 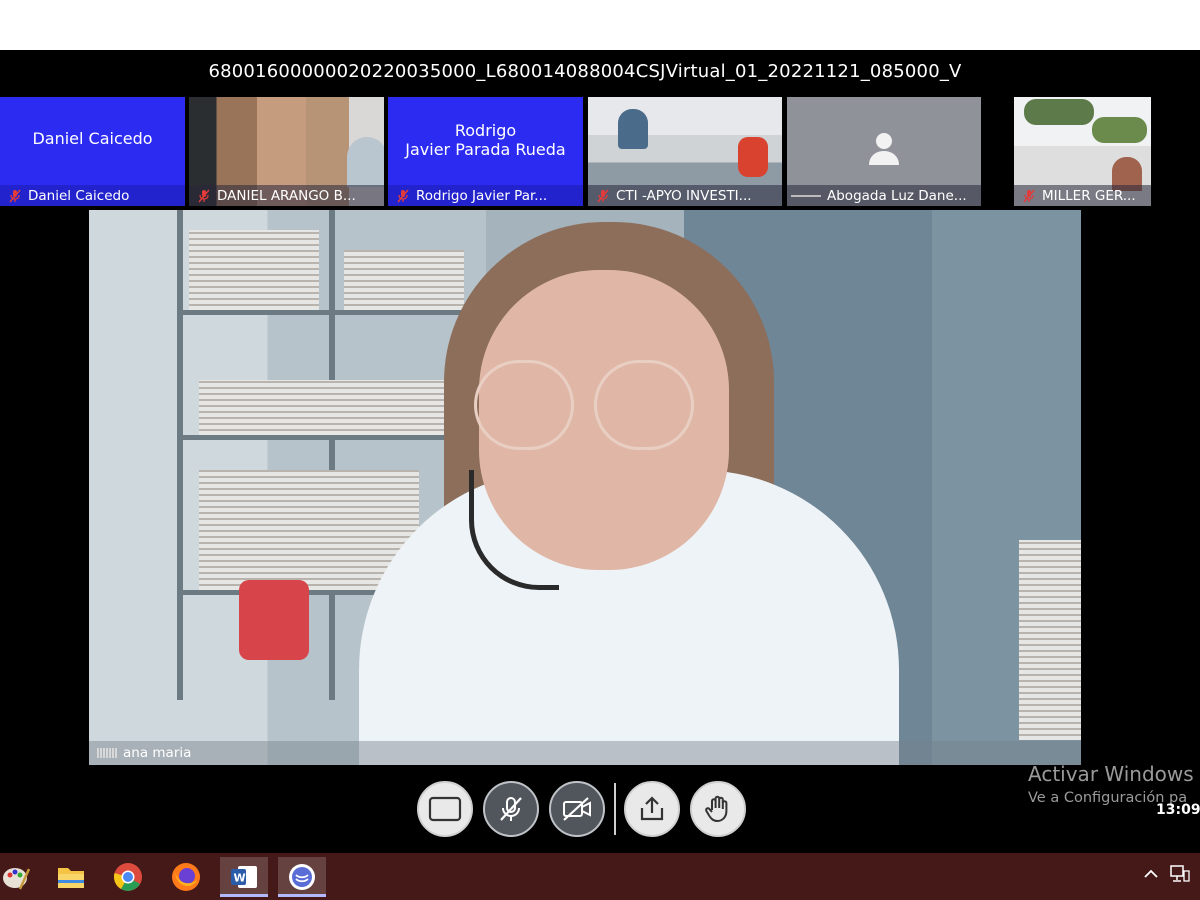 I want to click on tile-label-bar: Daniel Caicedo, so click(x=92, y=195).